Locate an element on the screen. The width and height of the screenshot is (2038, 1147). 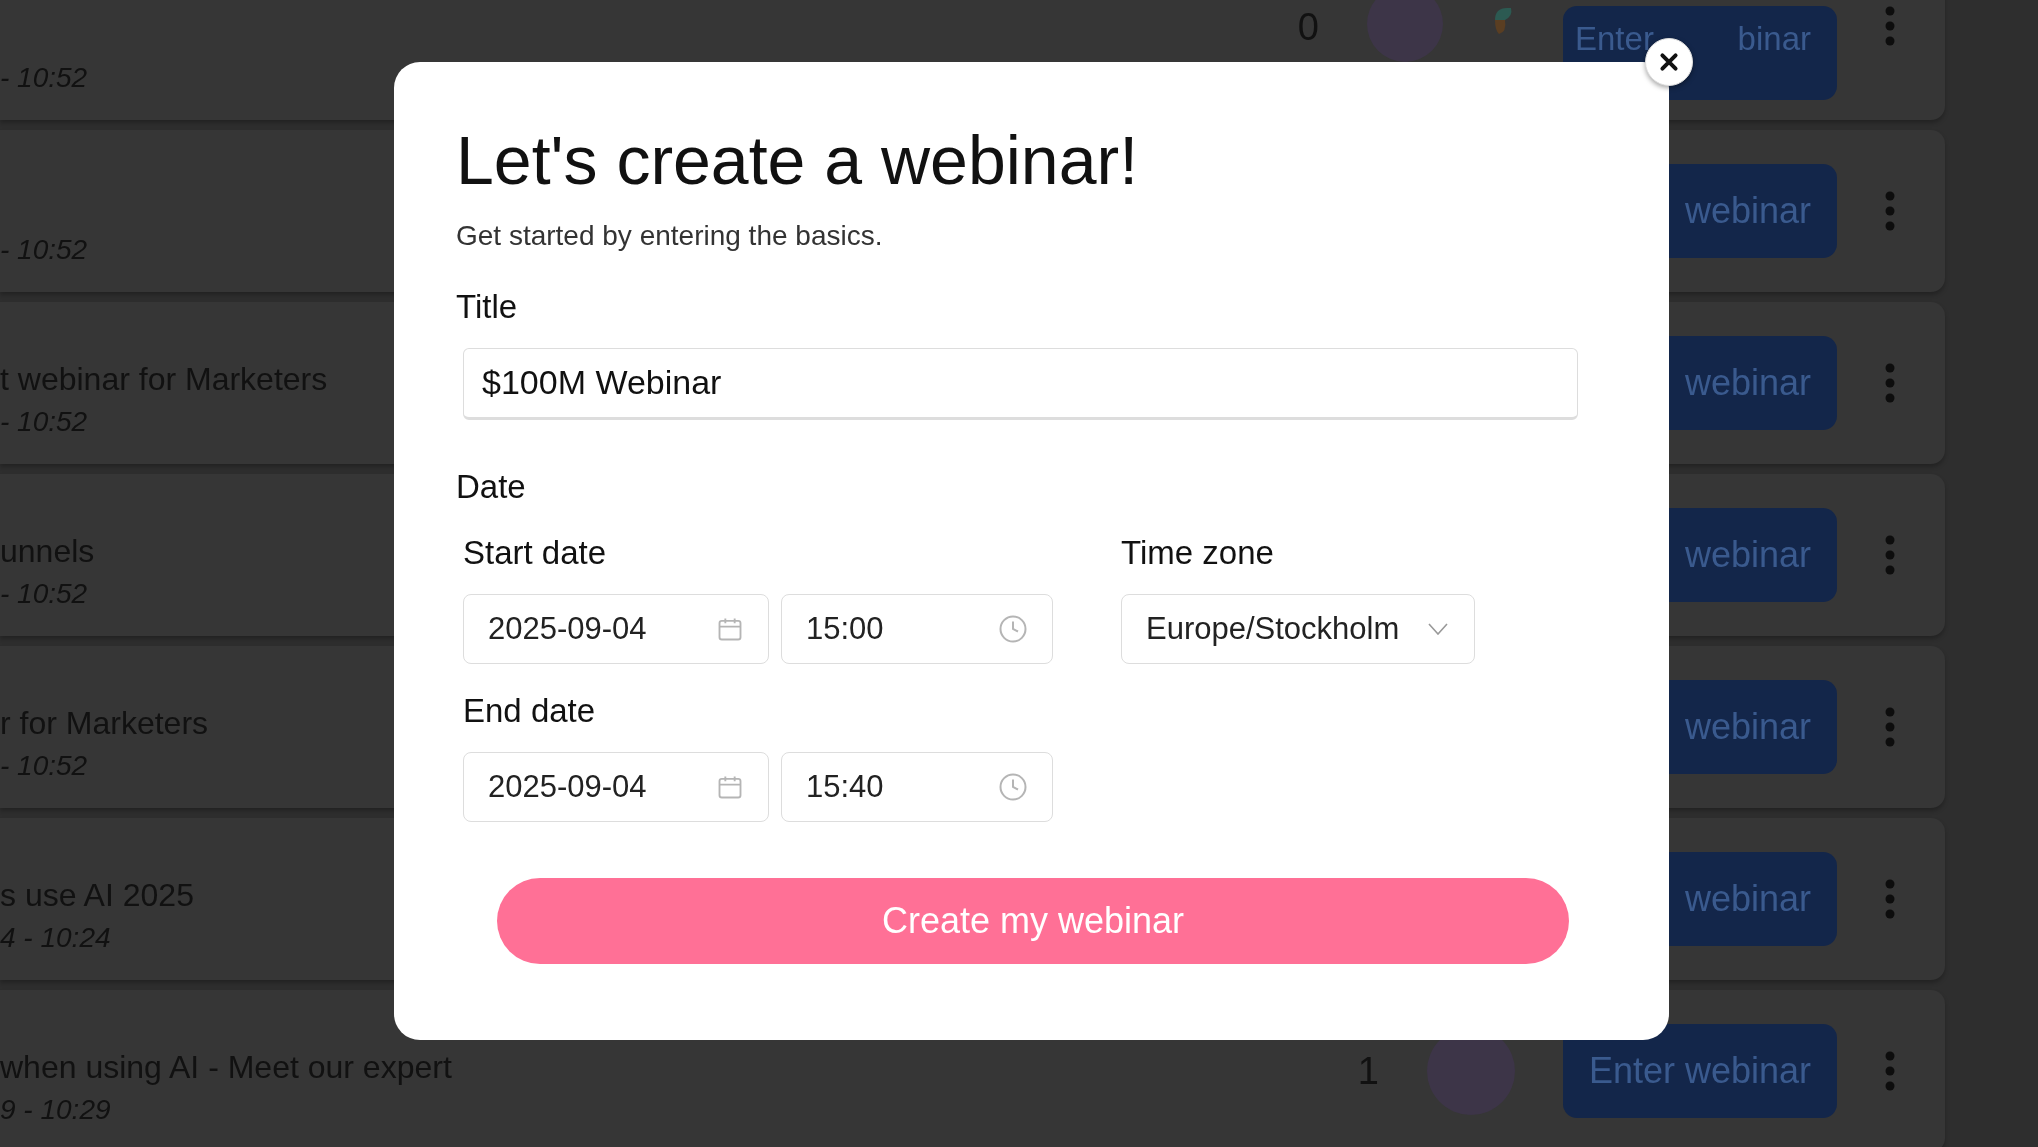
field-label: Title is located at coordinates (487, 306).